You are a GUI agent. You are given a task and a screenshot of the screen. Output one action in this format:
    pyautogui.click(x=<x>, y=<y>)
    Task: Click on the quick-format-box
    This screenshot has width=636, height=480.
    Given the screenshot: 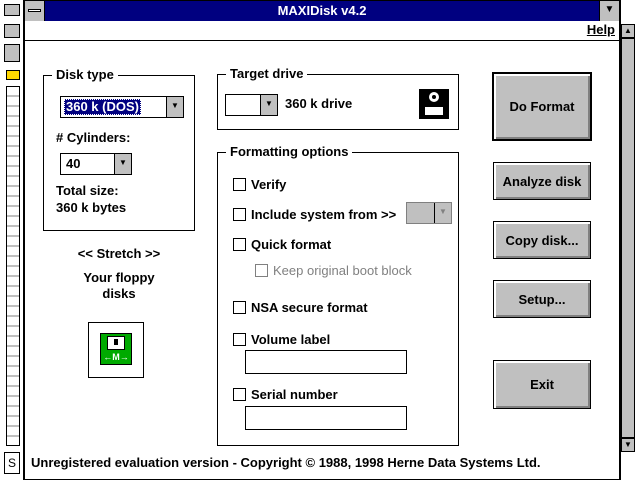 What is the action you would take?
    pyautogui.click(x=239, y=244)
    